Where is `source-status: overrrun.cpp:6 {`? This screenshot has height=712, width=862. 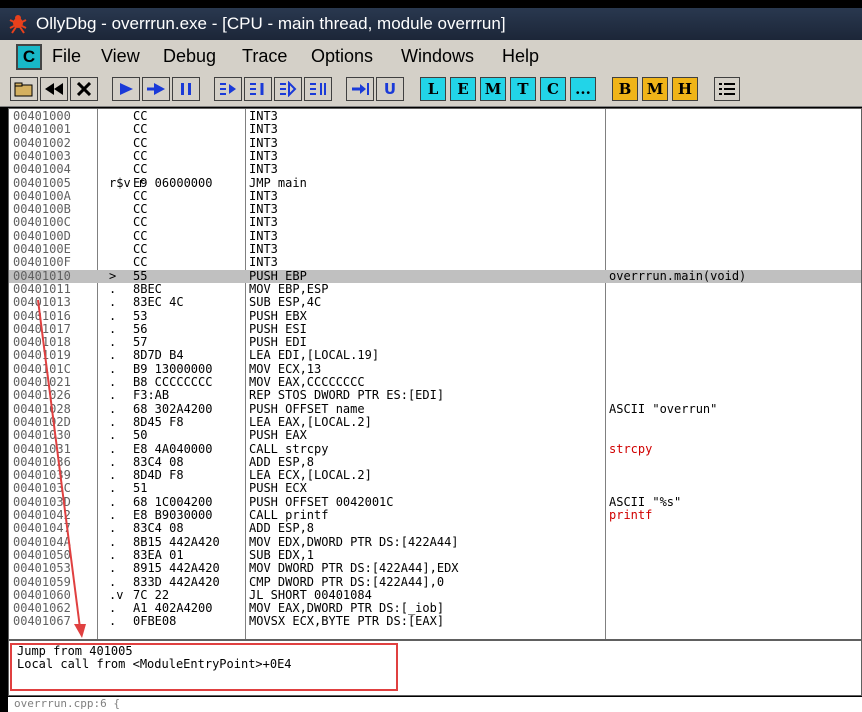 source-status: overrrun.cpp:6 { is located at coordinates (435, 704).